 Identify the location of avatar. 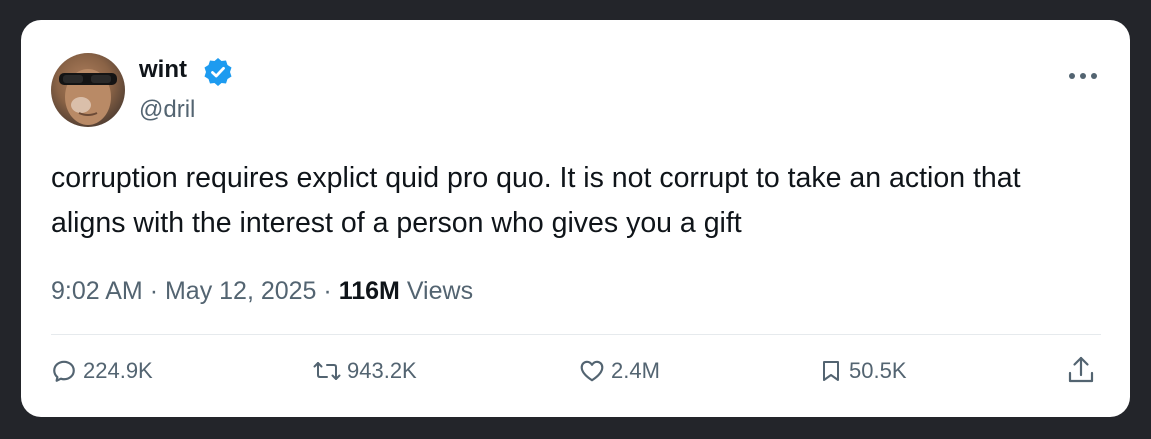
(88, 90).